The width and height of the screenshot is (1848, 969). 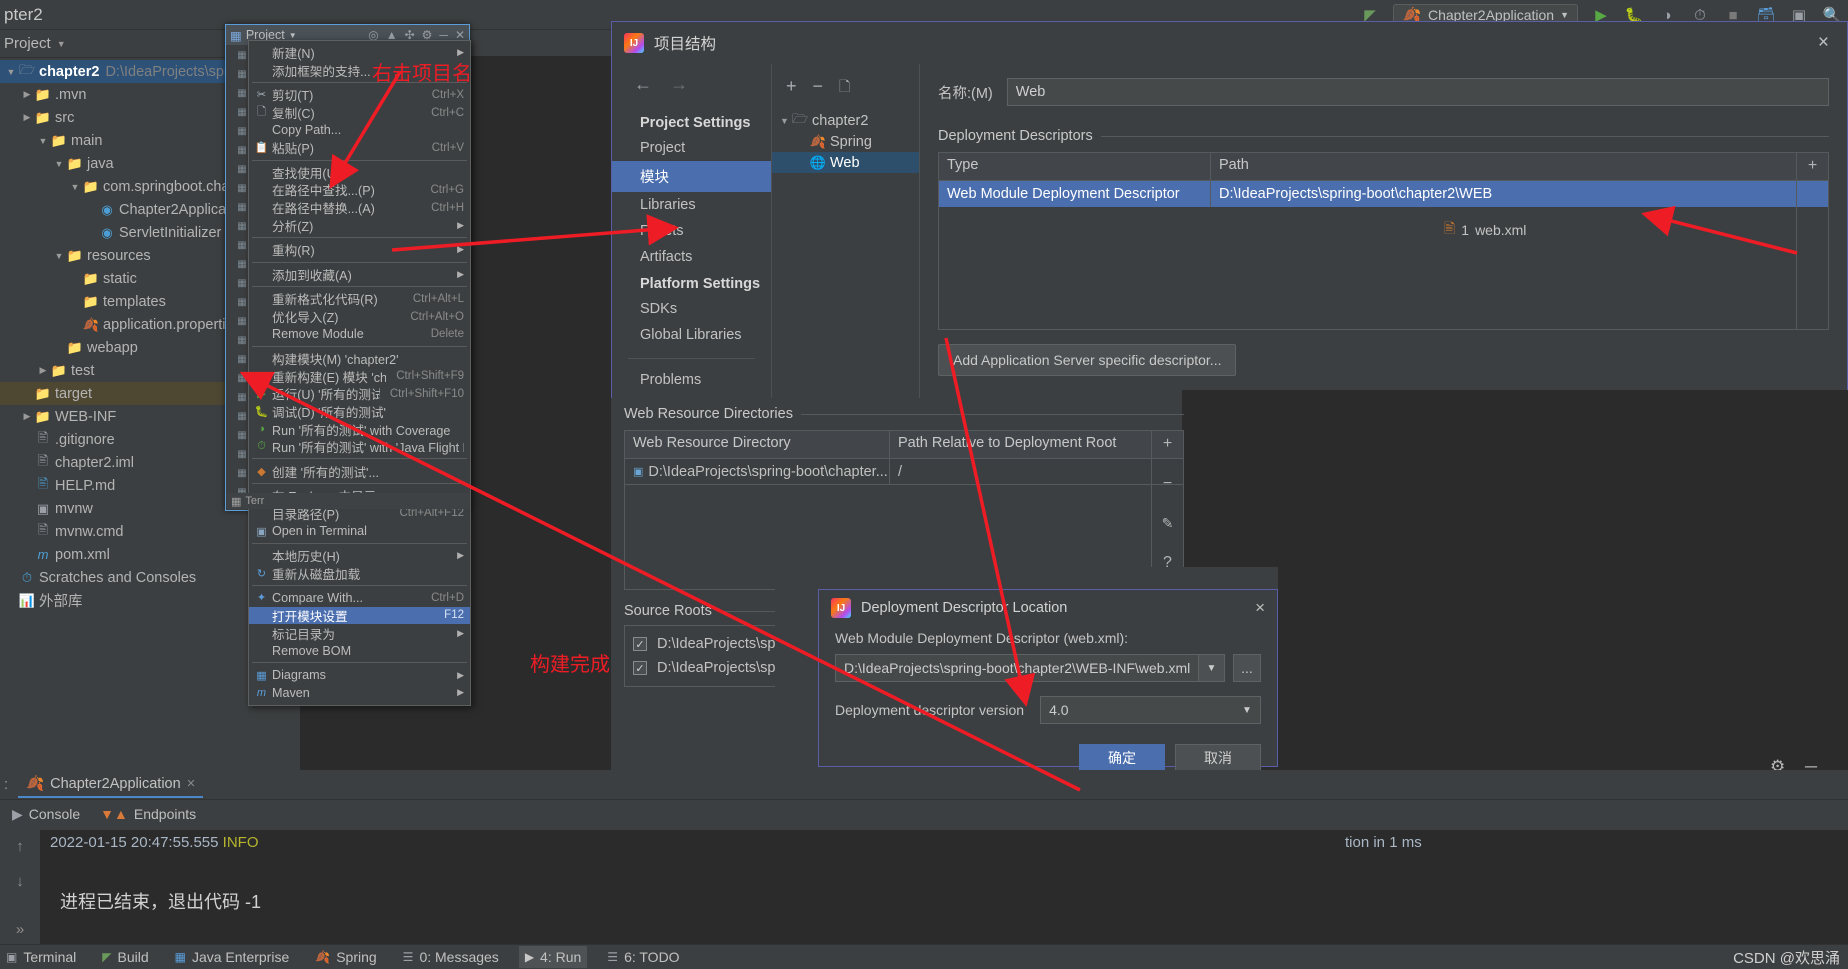 I want to click on menu-item: 打开模块设置 F12, so click(x=359, y=615).